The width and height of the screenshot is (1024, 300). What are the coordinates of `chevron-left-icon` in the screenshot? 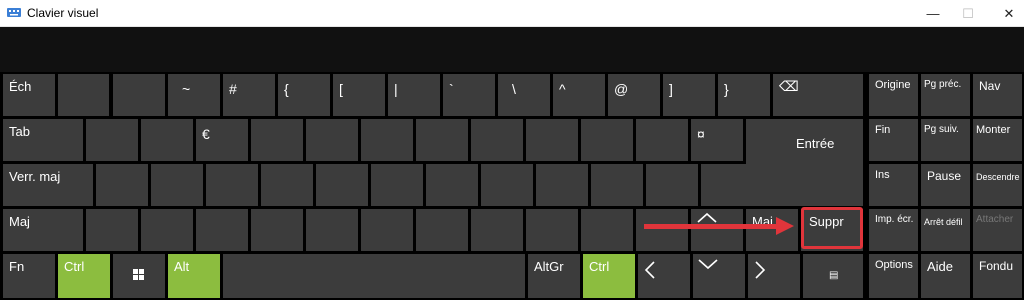 It's located at (649, 270).